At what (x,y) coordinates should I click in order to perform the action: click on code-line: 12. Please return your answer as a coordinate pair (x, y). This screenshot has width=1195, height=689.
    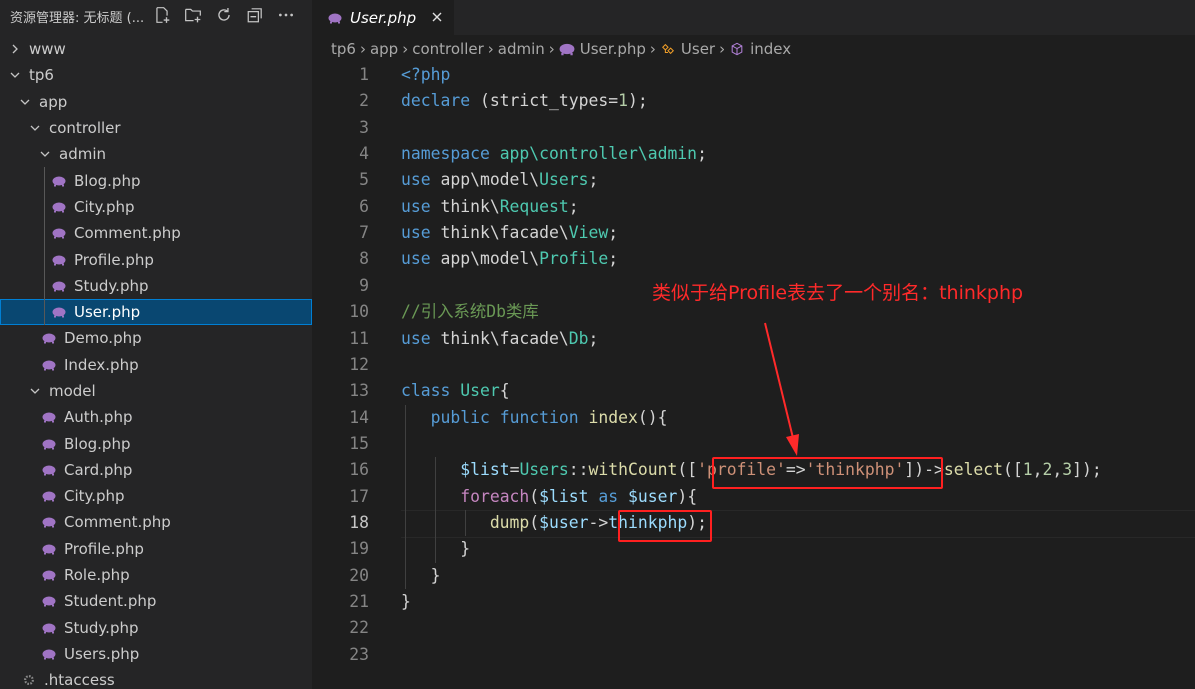
    Looking at the image, I should click on (753, 365).